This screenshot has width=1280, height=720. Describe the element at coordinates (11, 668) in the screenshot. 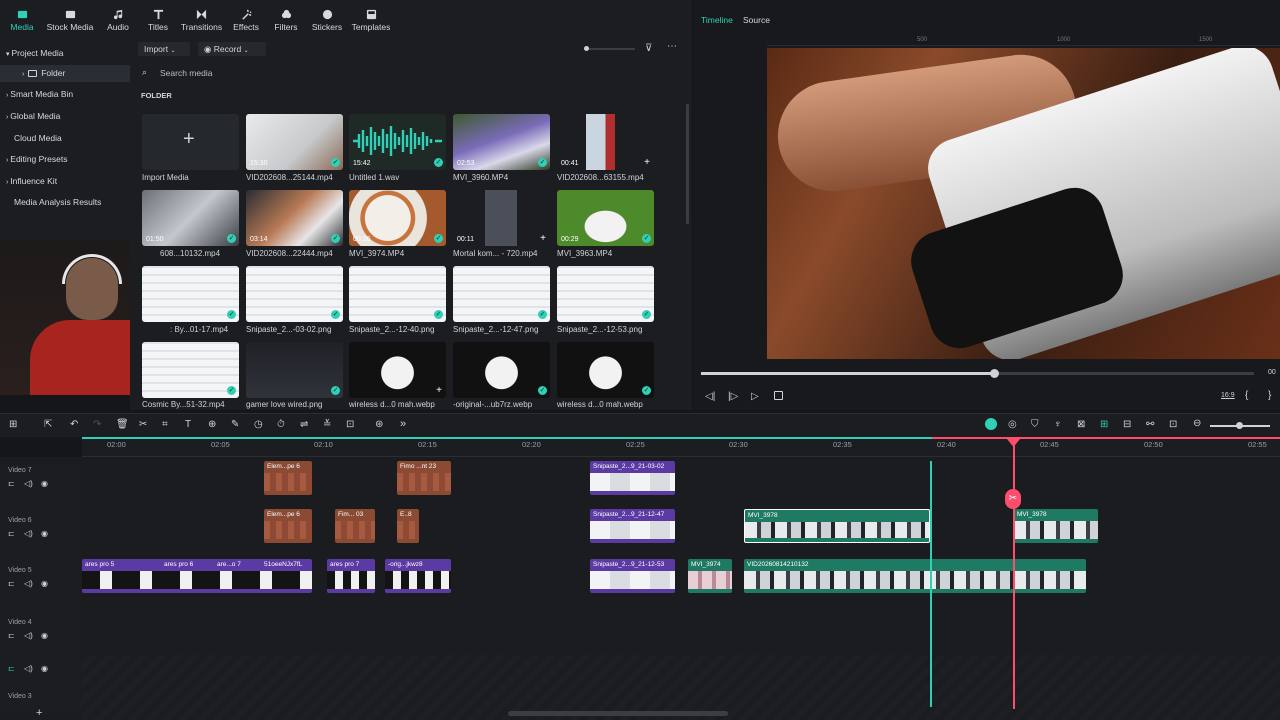

I see `lock-icon: ⊏` at that location.